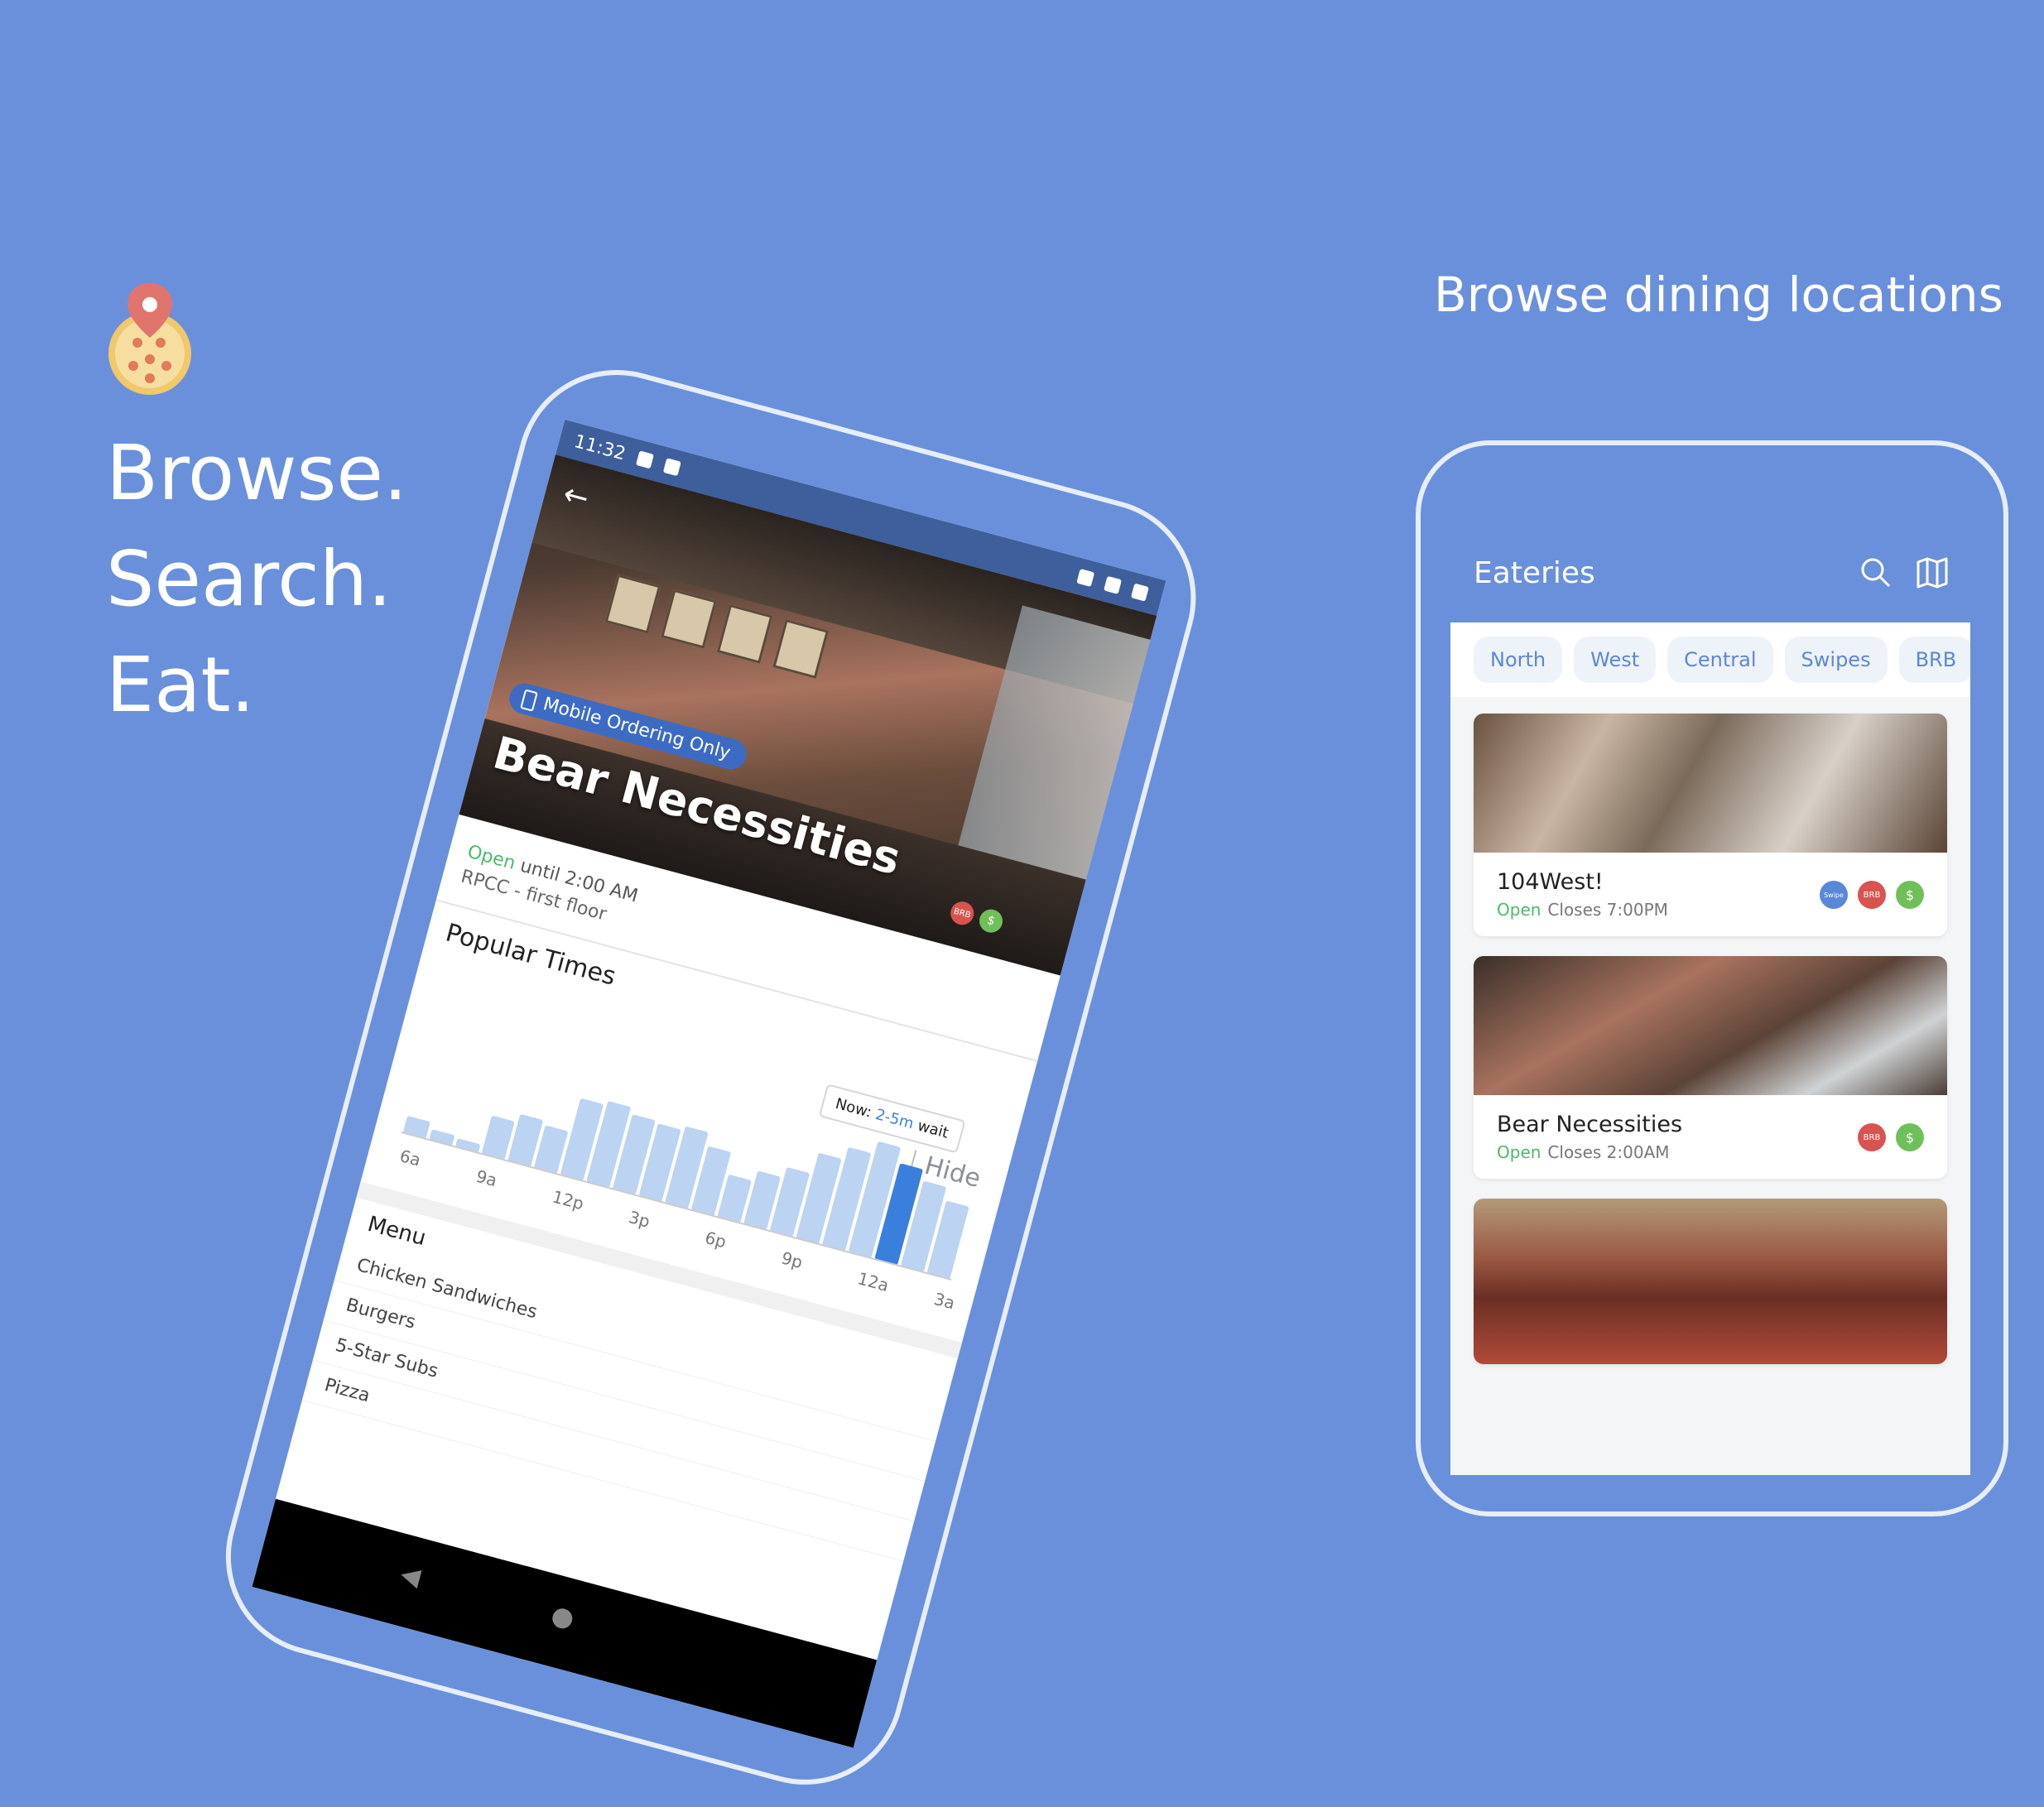  Describe the element at coordinates (895, 1119) in the screenshot. I see `tooltip-wait: 2-5m` at that location.